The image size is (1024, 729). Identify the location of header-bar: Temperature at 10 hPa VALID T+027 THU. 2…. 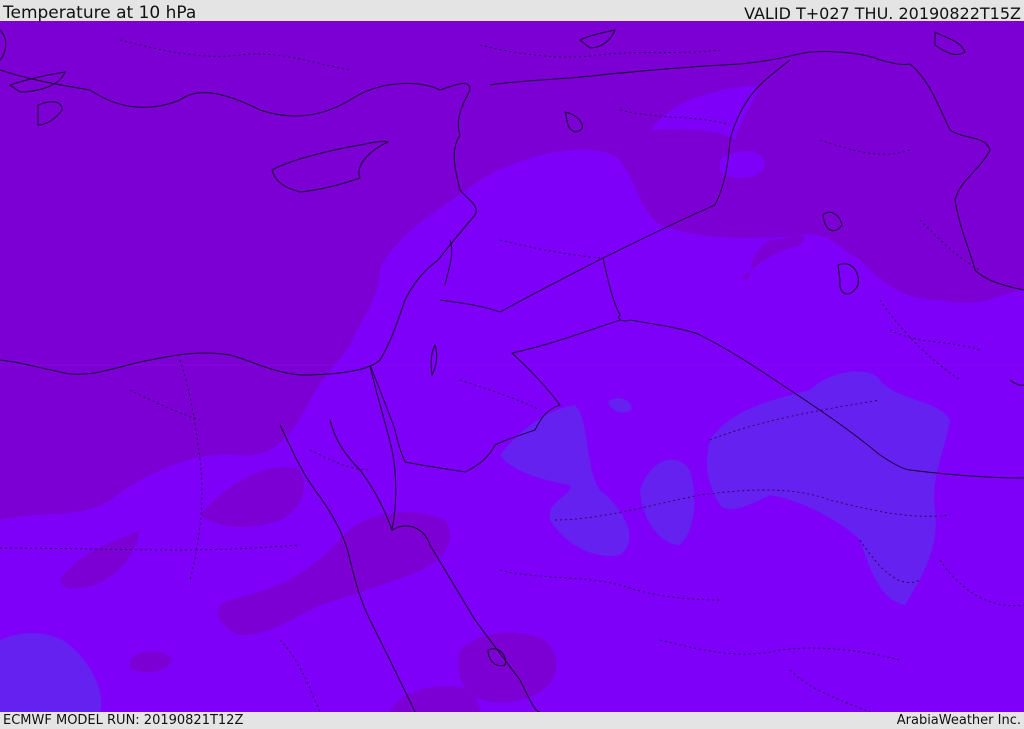
(512, 11).